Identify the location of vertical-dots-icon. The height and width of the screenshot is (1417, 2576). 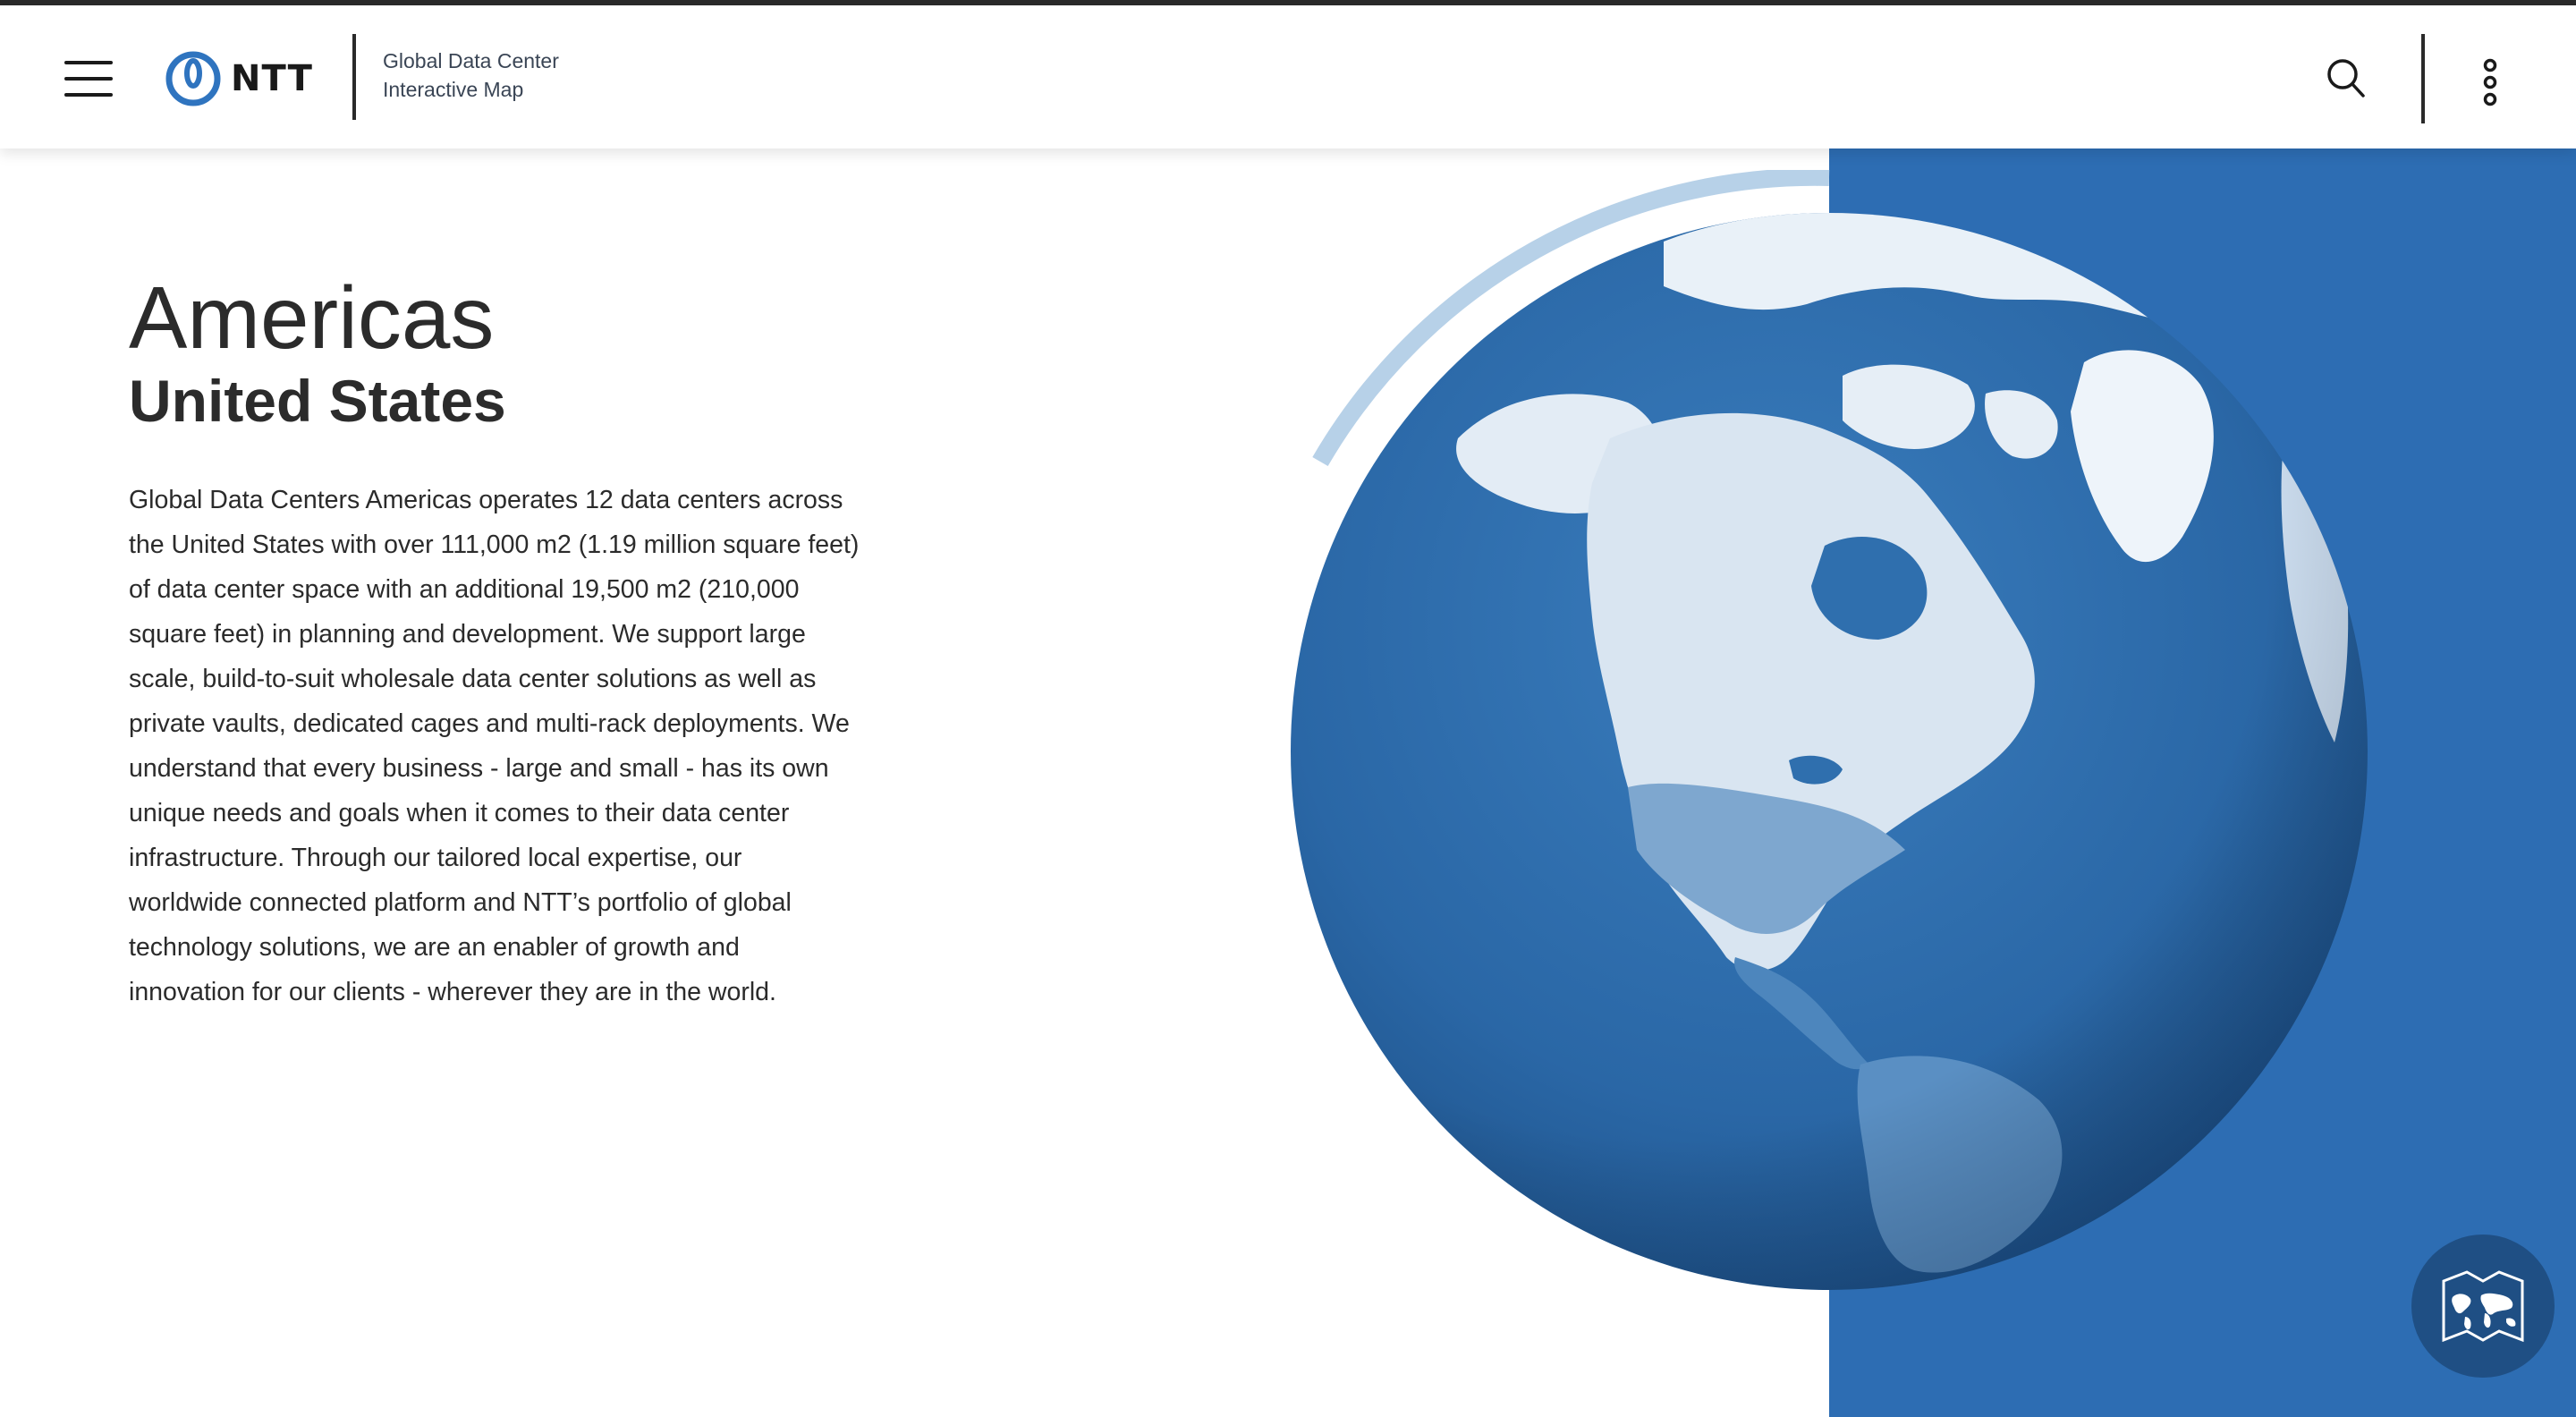
(2490, 82).